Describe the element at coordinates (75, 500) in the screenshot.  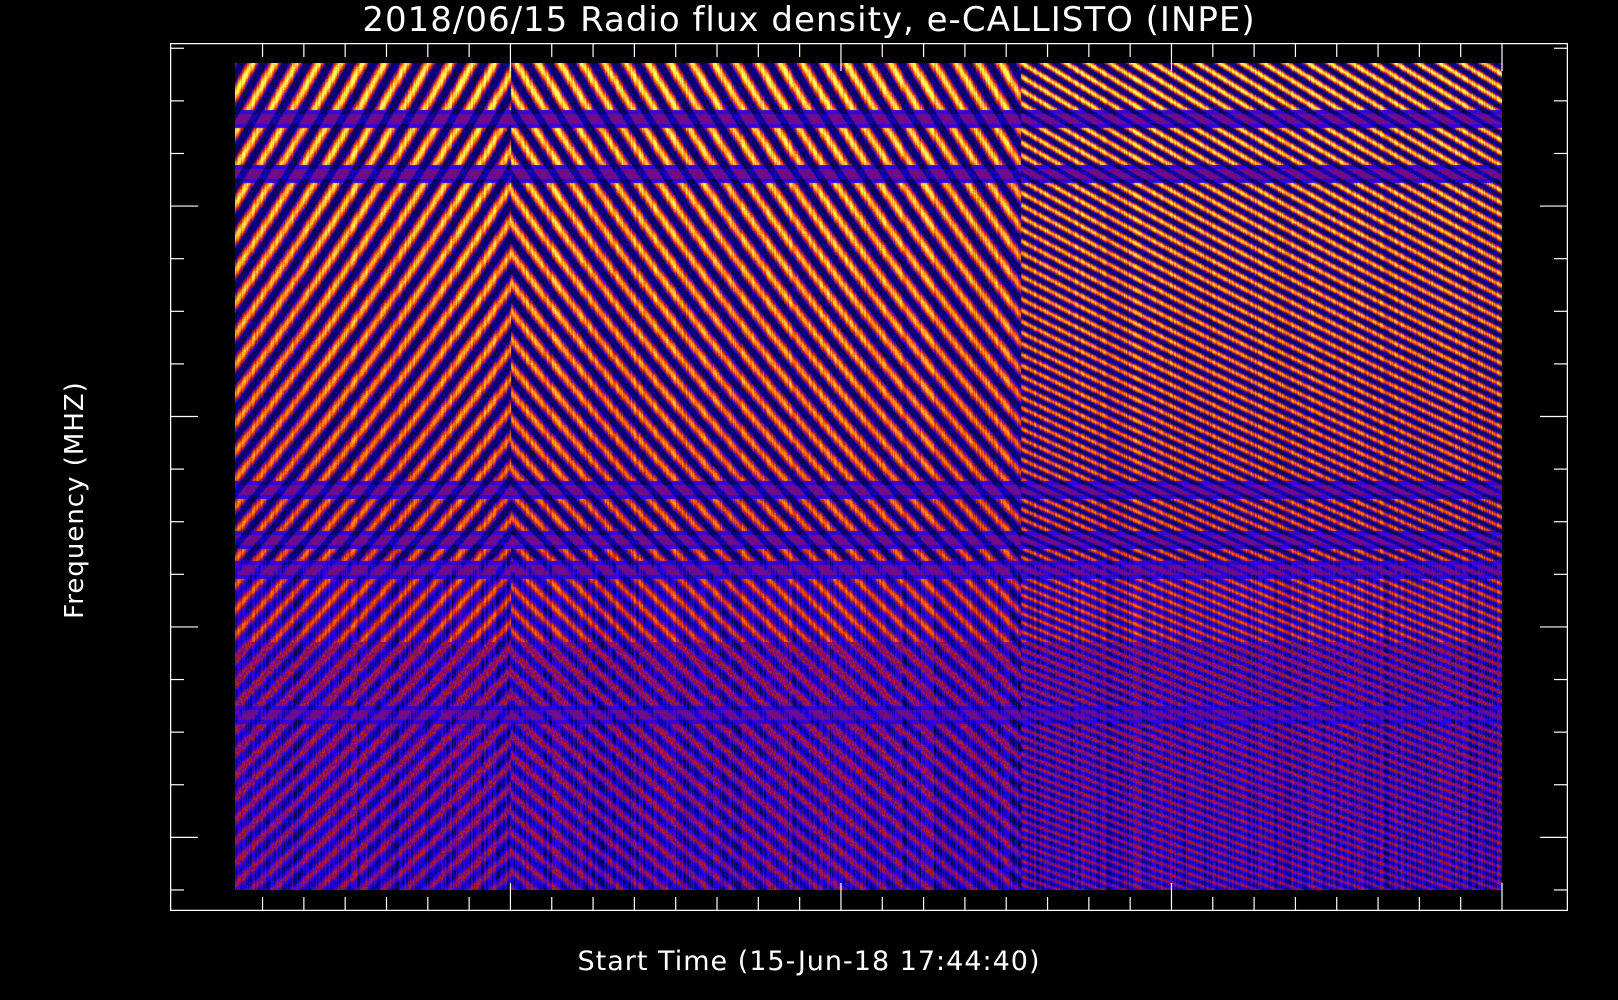
I see `y-axis-label: Frequency (MHZ)` at that location.